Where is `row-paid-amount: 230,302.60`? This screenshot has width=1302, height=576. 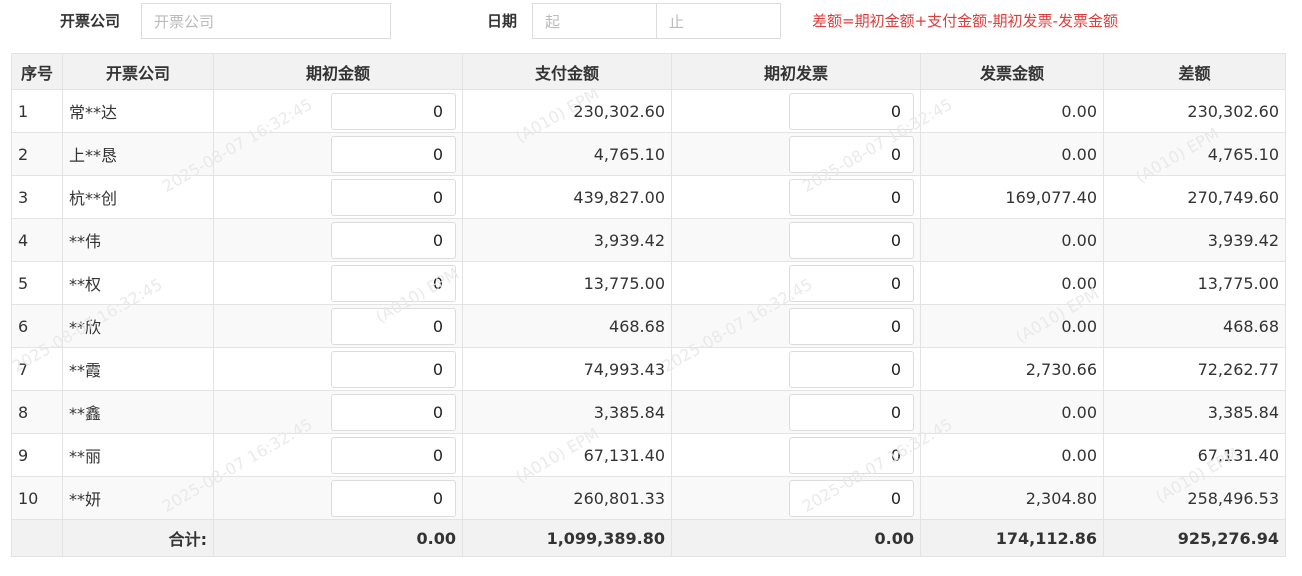
row-paid-amount: 230,302.60 is located at coordinates (567, 111).